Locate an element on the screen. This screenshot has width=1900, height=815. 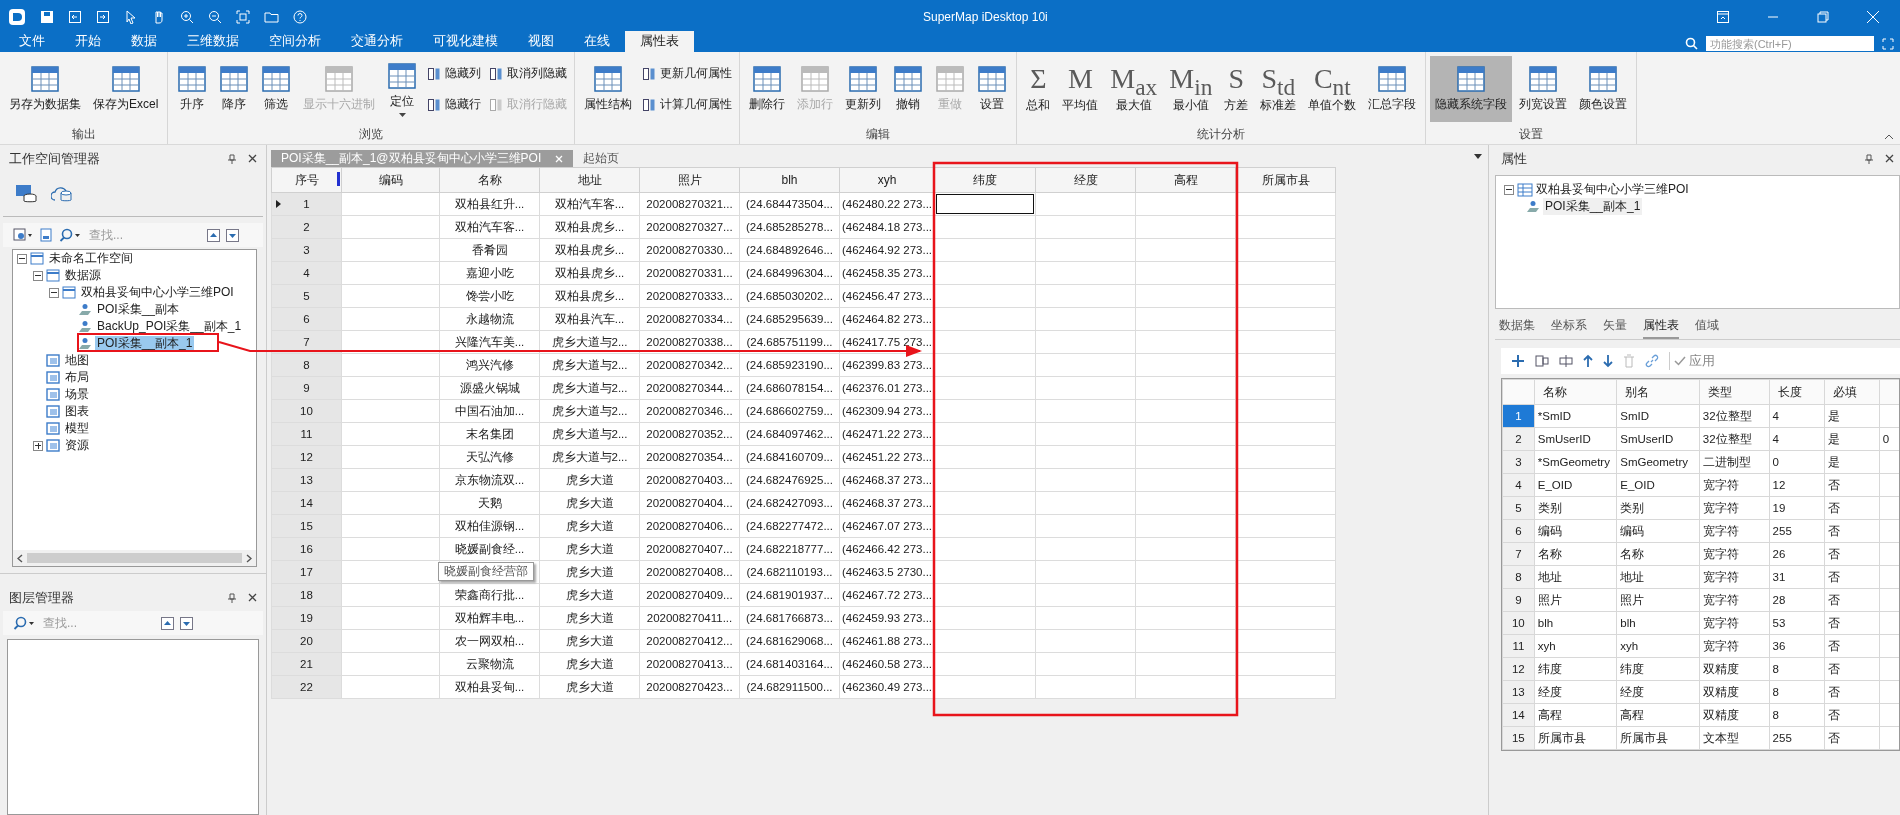
row-header: 18 is located at coordinates (306, 595).